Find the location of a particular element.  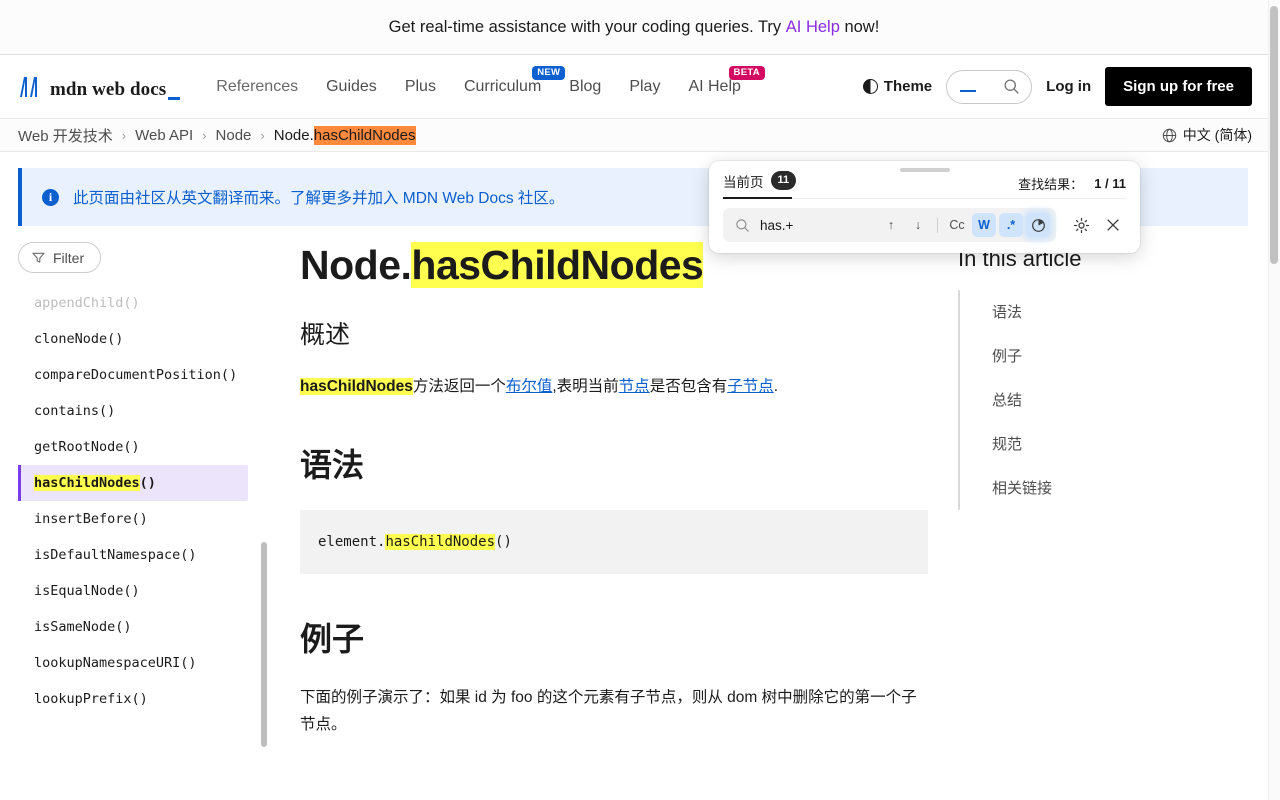

filter-button: Filter is located at coordinates (60, 257).